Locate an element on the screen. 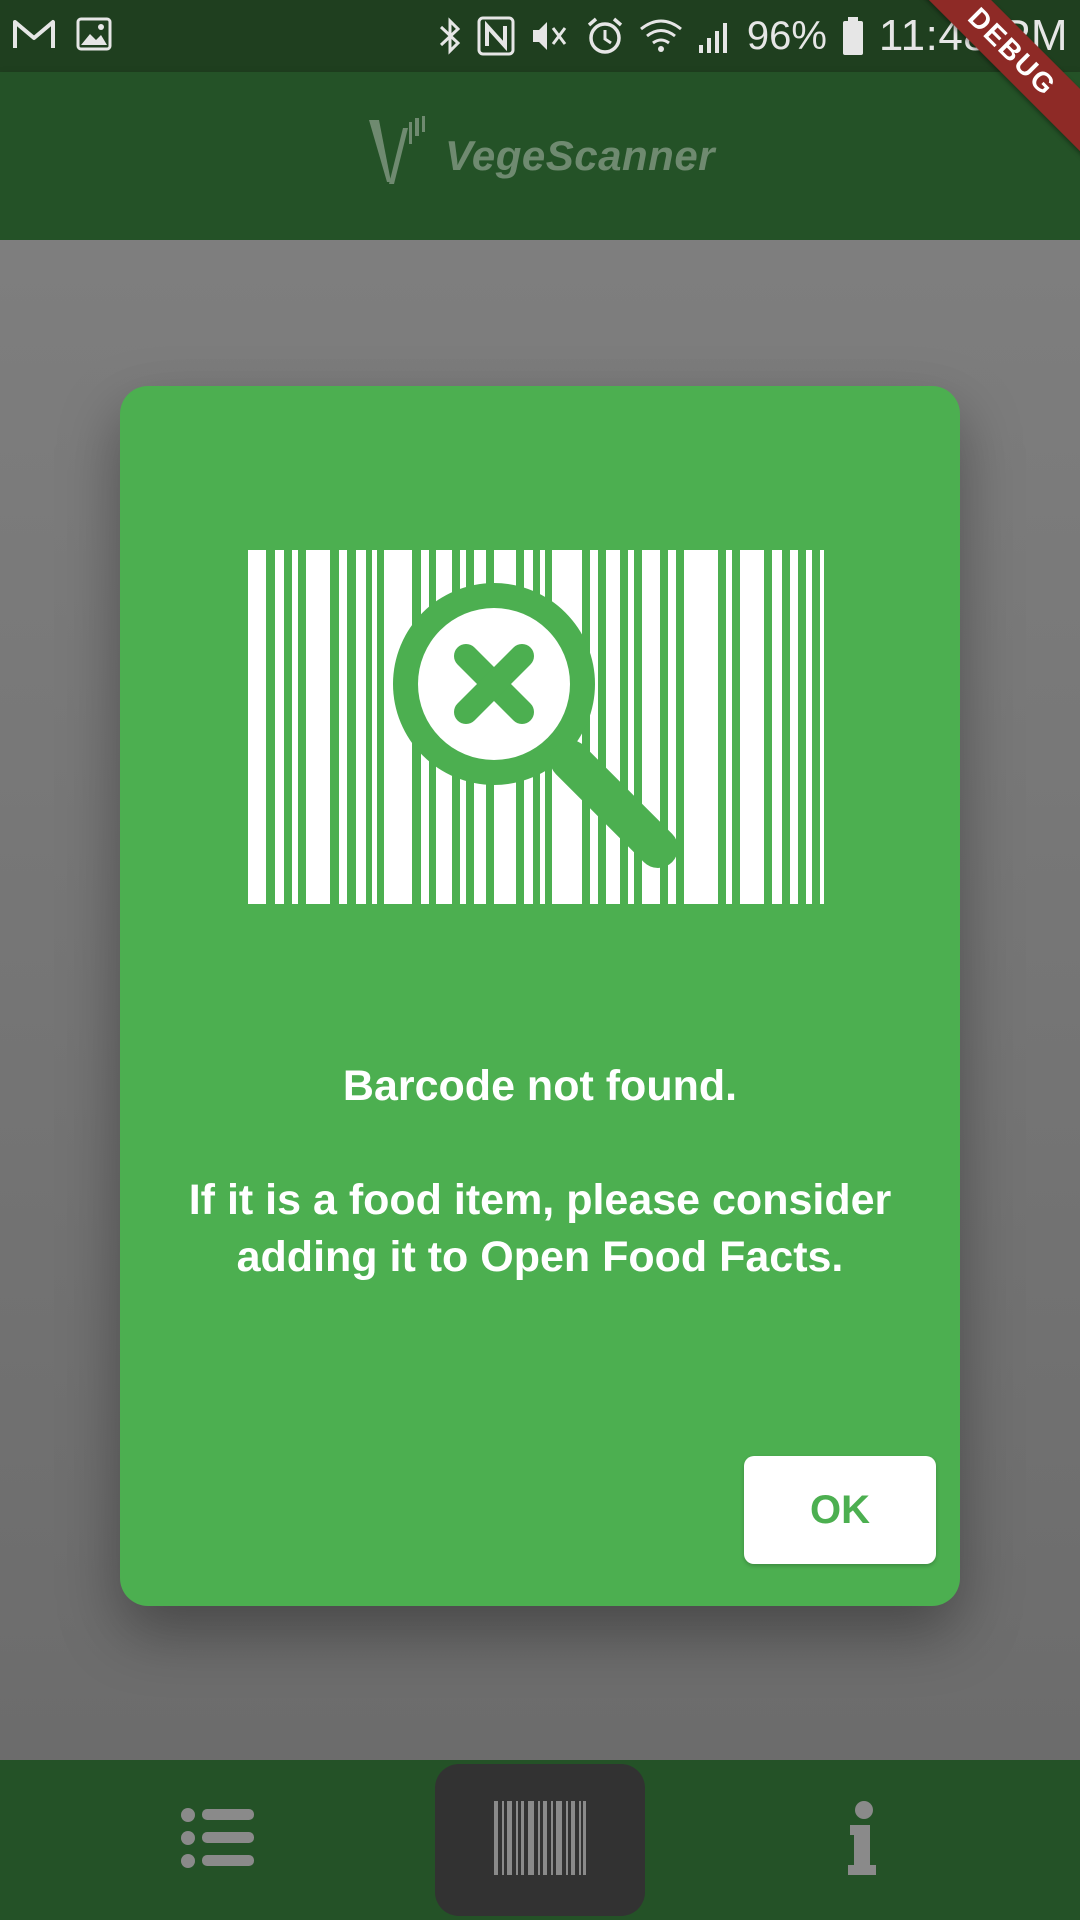 This screenshot has width=1080, height=1920. list-icon is located at coordinates (218, 1840).